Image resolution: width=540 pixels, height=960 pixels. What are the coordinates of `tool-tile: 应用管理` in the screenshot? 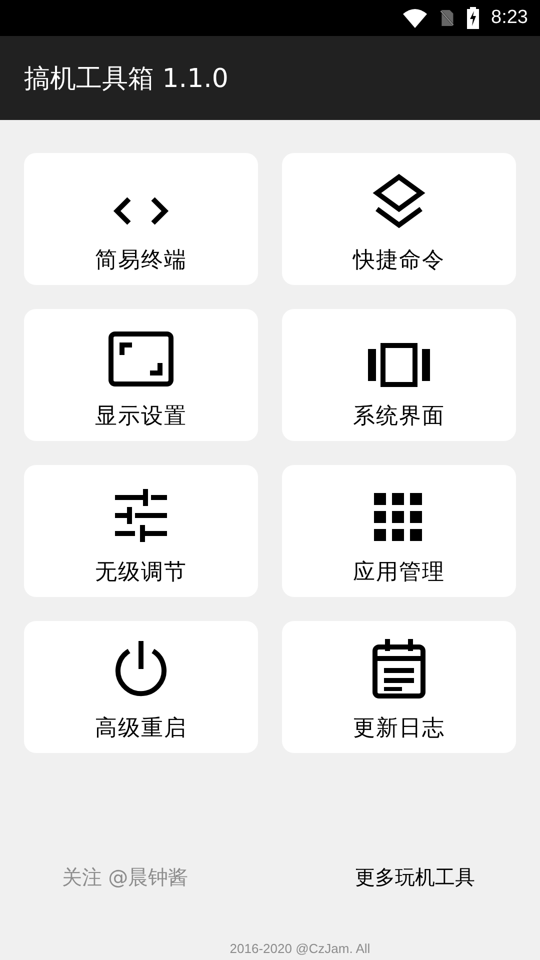 It's located at (399, 531).